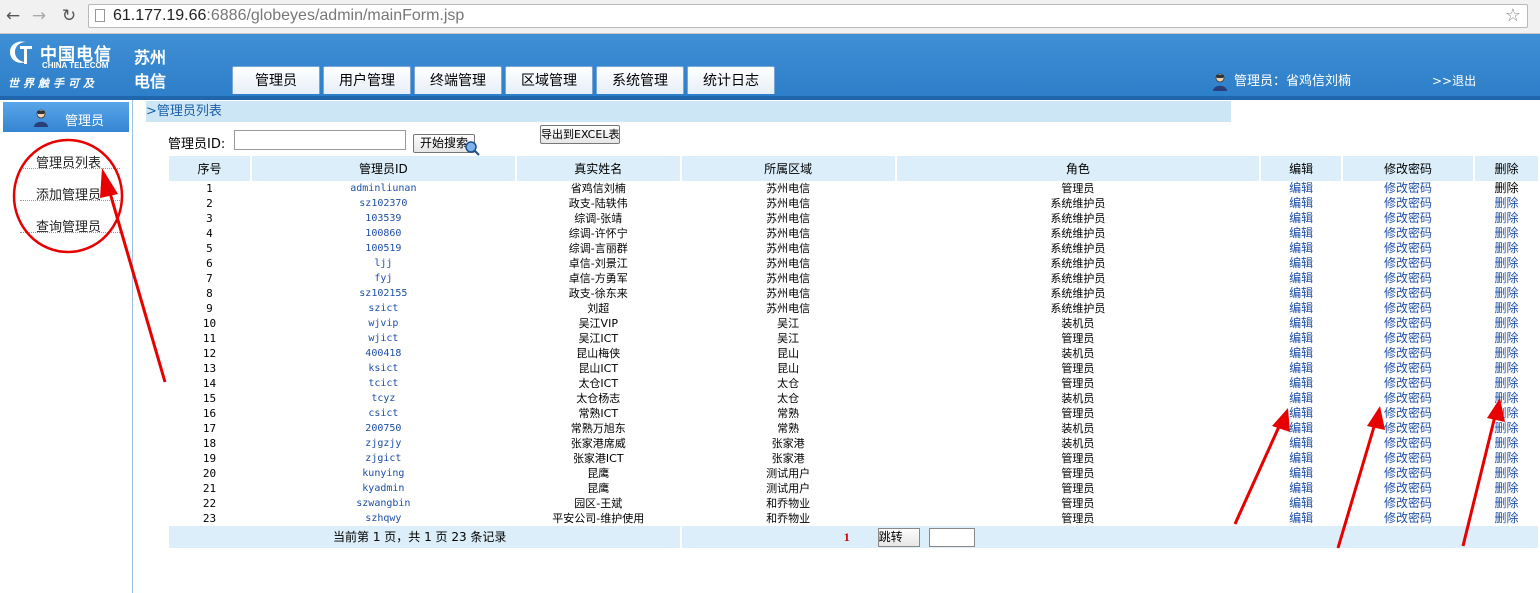 Image resolution: width=1540 pixels, height=593 pixels. What do you see at coordinates (69, 16) in the screenshot?
I see `reload-icon: ↻` at bounding box center [69, 16].